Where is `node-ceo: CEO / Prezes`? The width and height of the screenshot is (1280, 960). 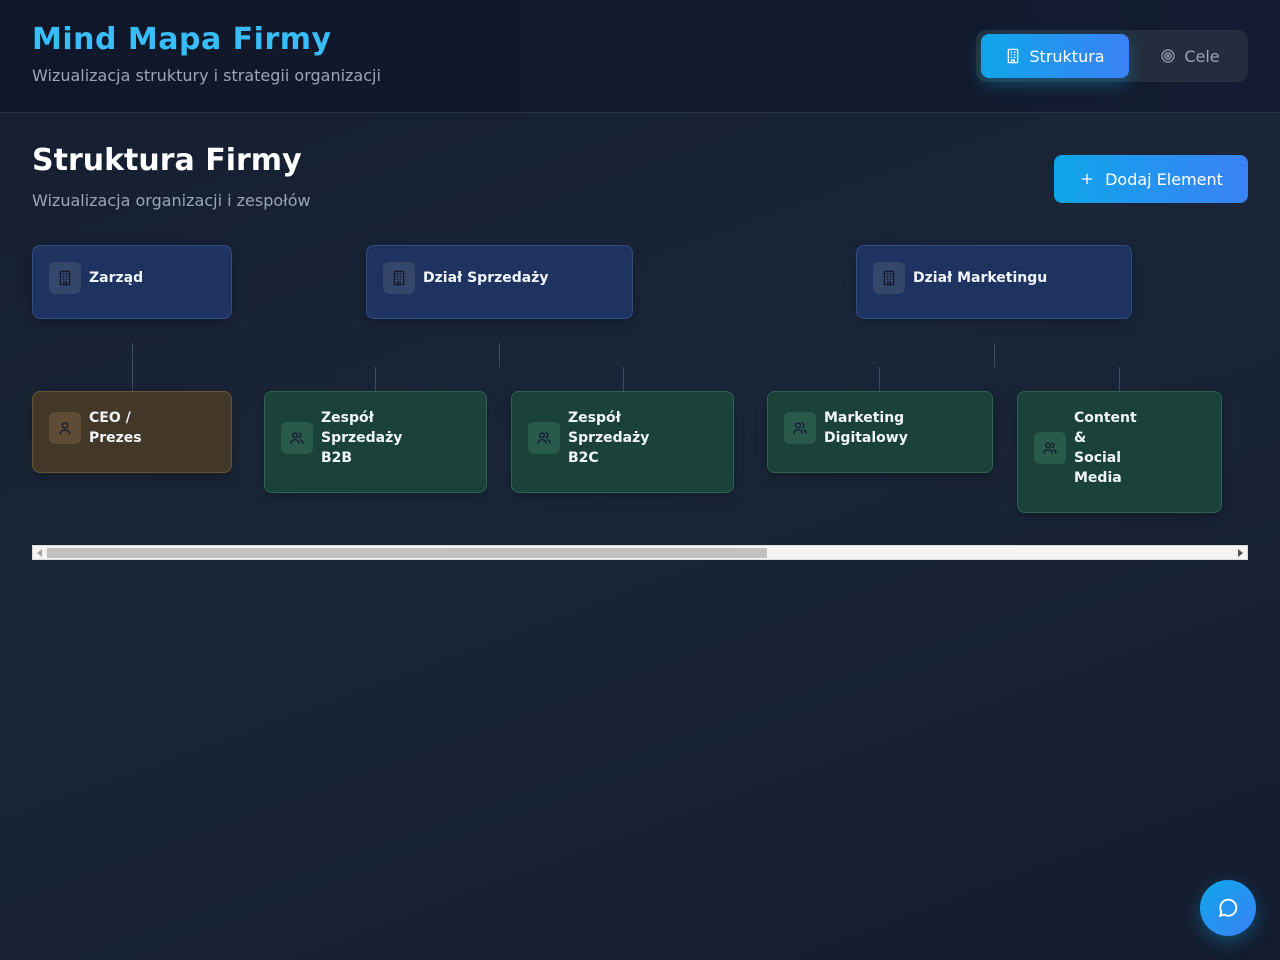 node-ceo: CEO / Prezes is located at coordinates (132, 432).